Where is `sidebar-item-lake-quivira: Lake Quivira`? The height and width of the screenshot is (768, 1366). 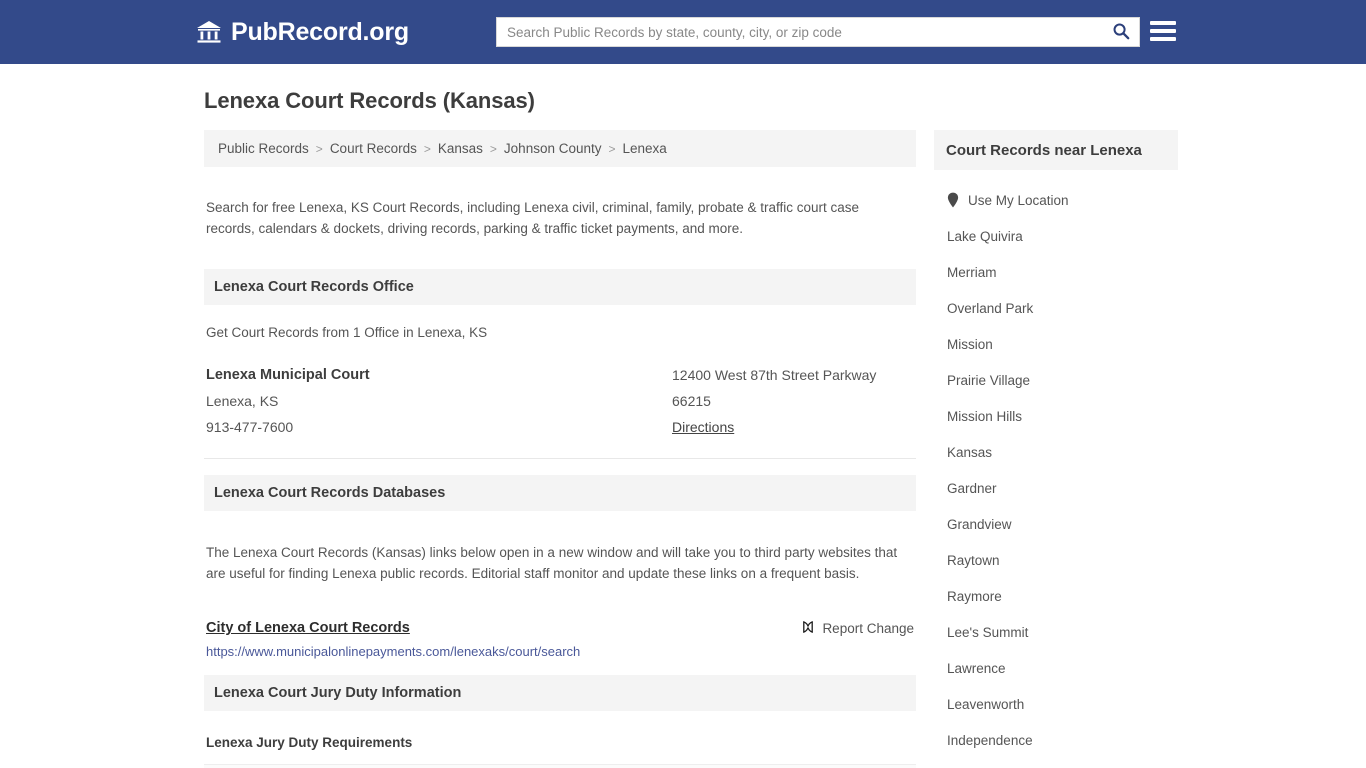 sidebar-item-lake-quivira: Lake Quivira is located at coordinates (1056, 236).